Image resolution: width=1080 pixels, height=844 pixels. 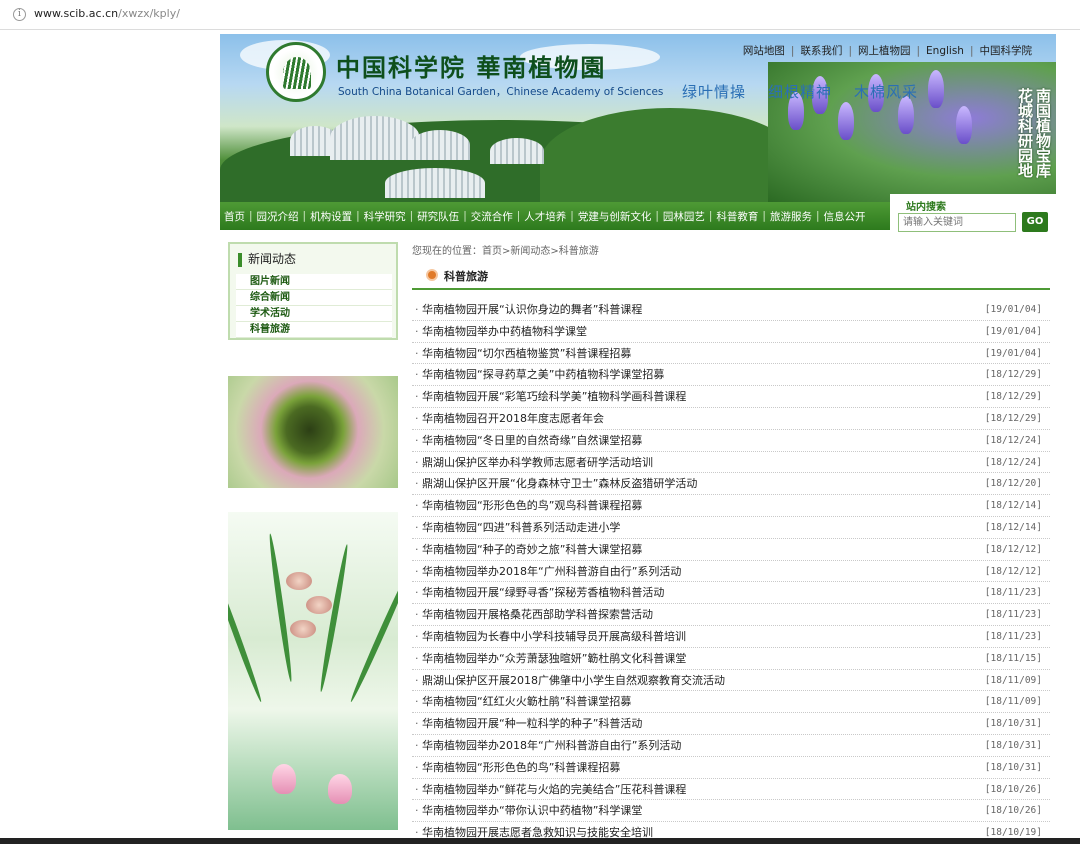 I want to click on news-title: 华南植物园开展“种一粒科学的种子”科普活动, so click(x=532, y=723).